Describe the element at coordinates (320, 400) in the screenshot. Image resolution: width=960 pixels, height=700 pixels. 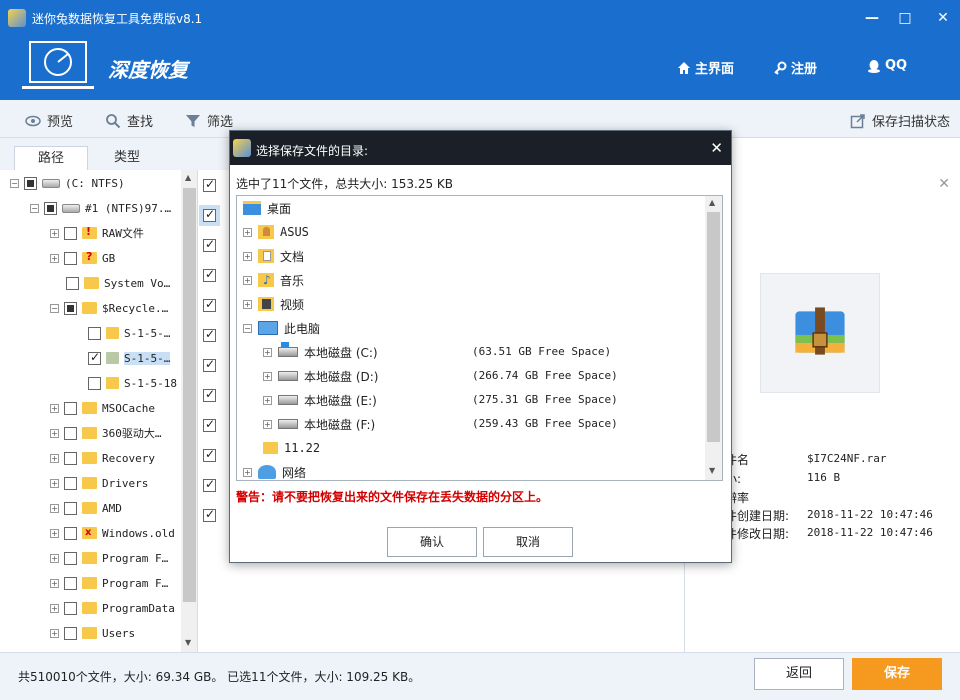
I see `tree-item-disk-e: + 本地磁盘 (E:)` at that location.